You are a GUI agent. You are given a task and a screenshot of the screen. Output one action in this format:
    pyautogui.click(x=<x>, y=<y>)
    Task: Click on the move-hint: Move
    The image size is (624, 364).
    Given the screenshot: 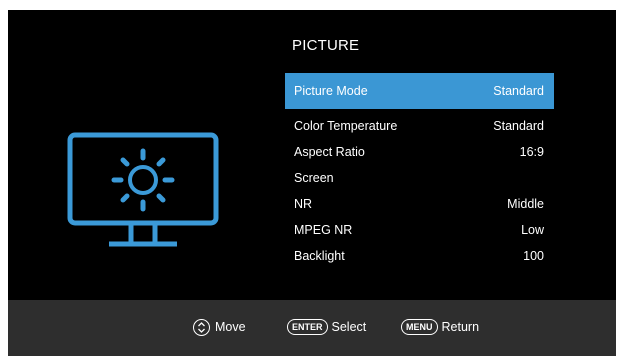 What is the action you would take?
    pyautogui.click(x=219, y=327)
    